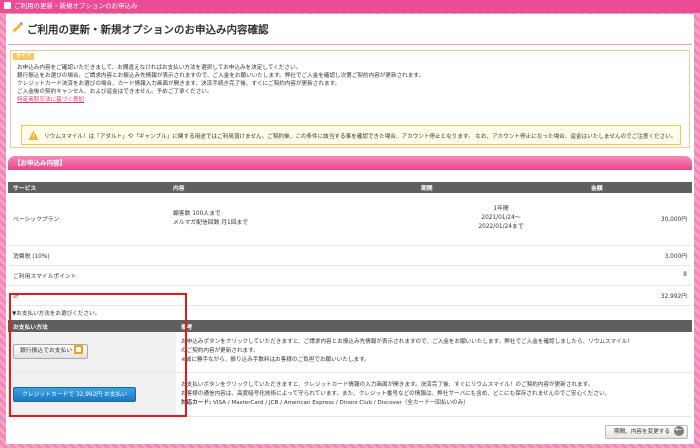  What do you see at coordinates (7, 5) in the screenshot?
I see `window-icon` at bounding box center [7, 5].